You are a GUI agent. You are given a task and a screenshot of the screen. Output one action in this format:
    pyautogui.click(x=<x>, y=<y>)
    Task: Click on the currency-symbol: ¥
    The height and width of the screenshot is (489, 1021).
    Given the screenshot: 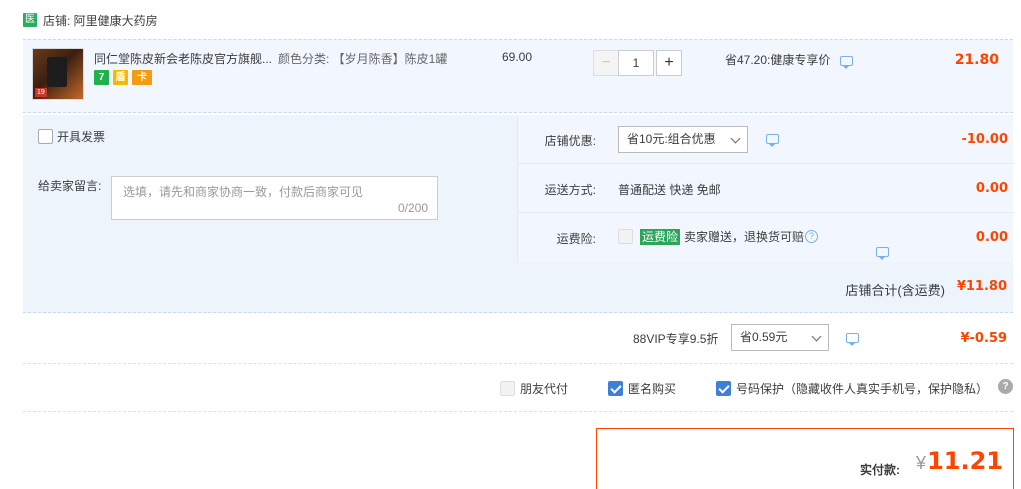 What is the action you would take?
    pyautogui.click(x=920, y=463)
    